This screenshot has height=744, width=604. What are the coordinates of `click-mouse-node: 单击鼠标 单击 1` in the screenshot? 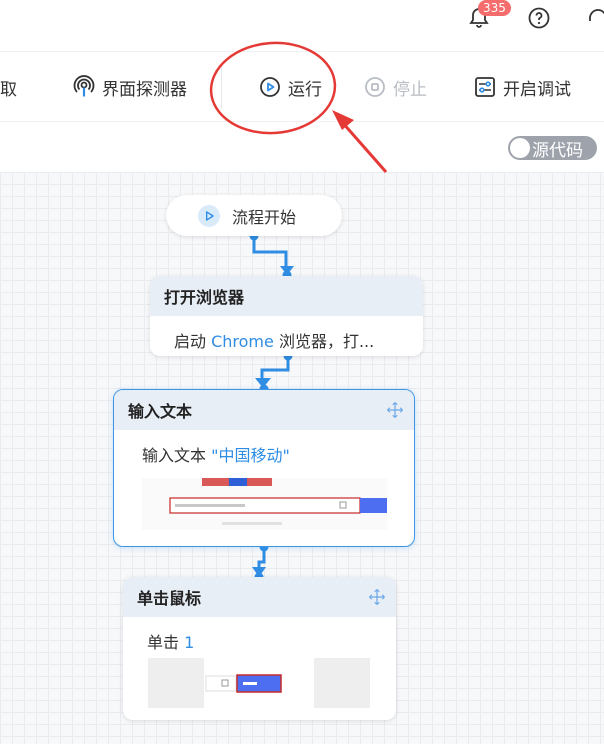 It's located at (259, 648).